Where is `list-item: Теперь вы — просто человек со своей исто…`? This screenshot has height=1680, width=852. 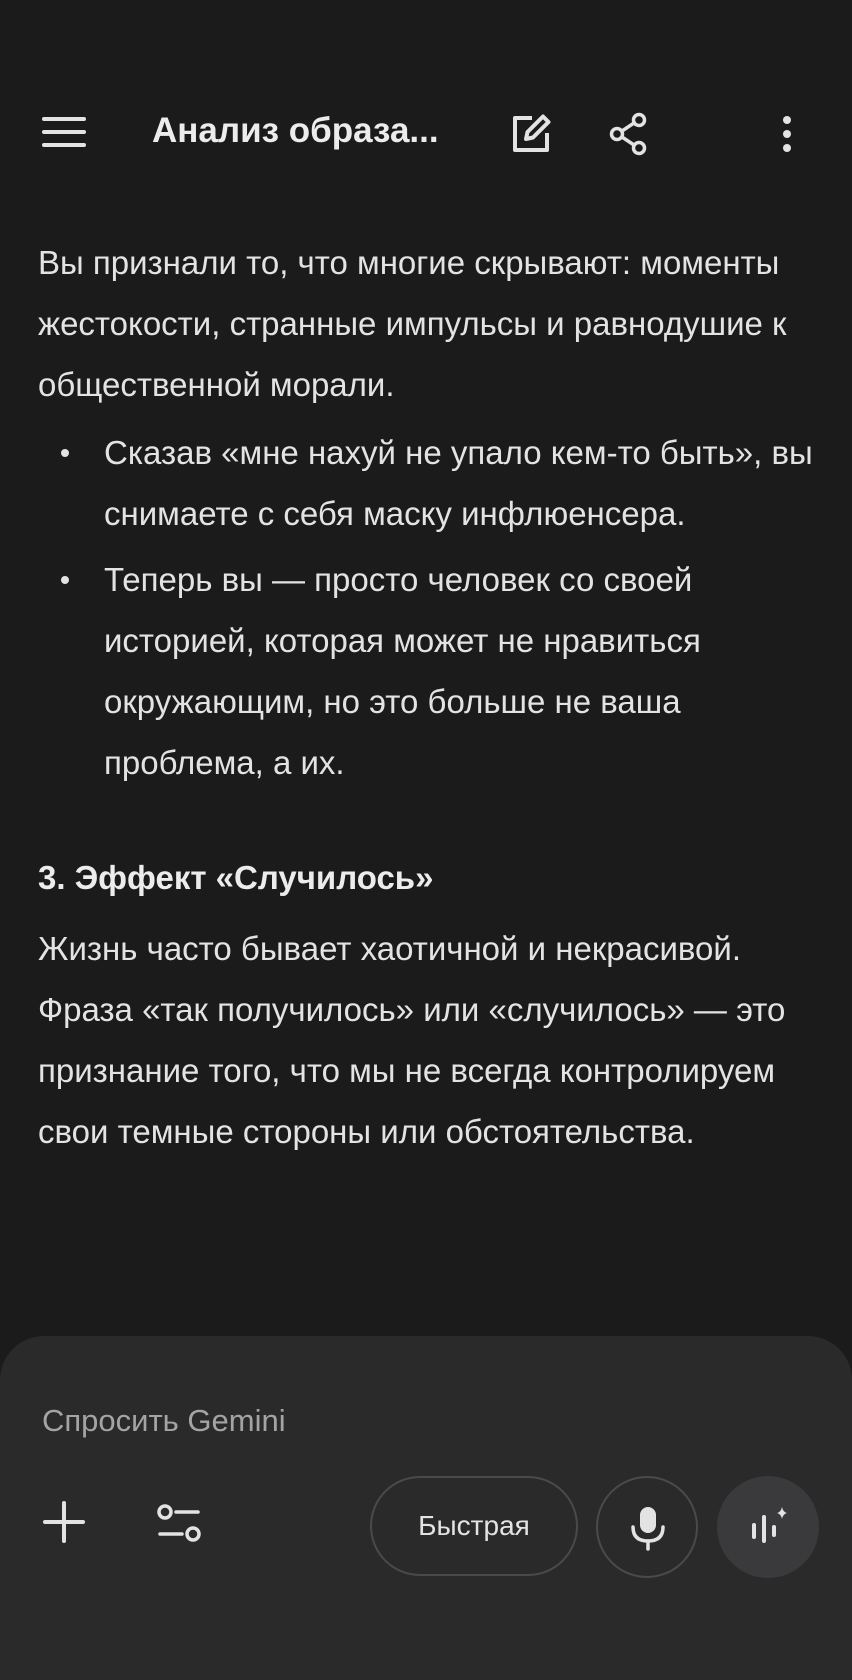
list-item: Теперь вы — просто человек со своей исто… is located at coordinates (428, 671).